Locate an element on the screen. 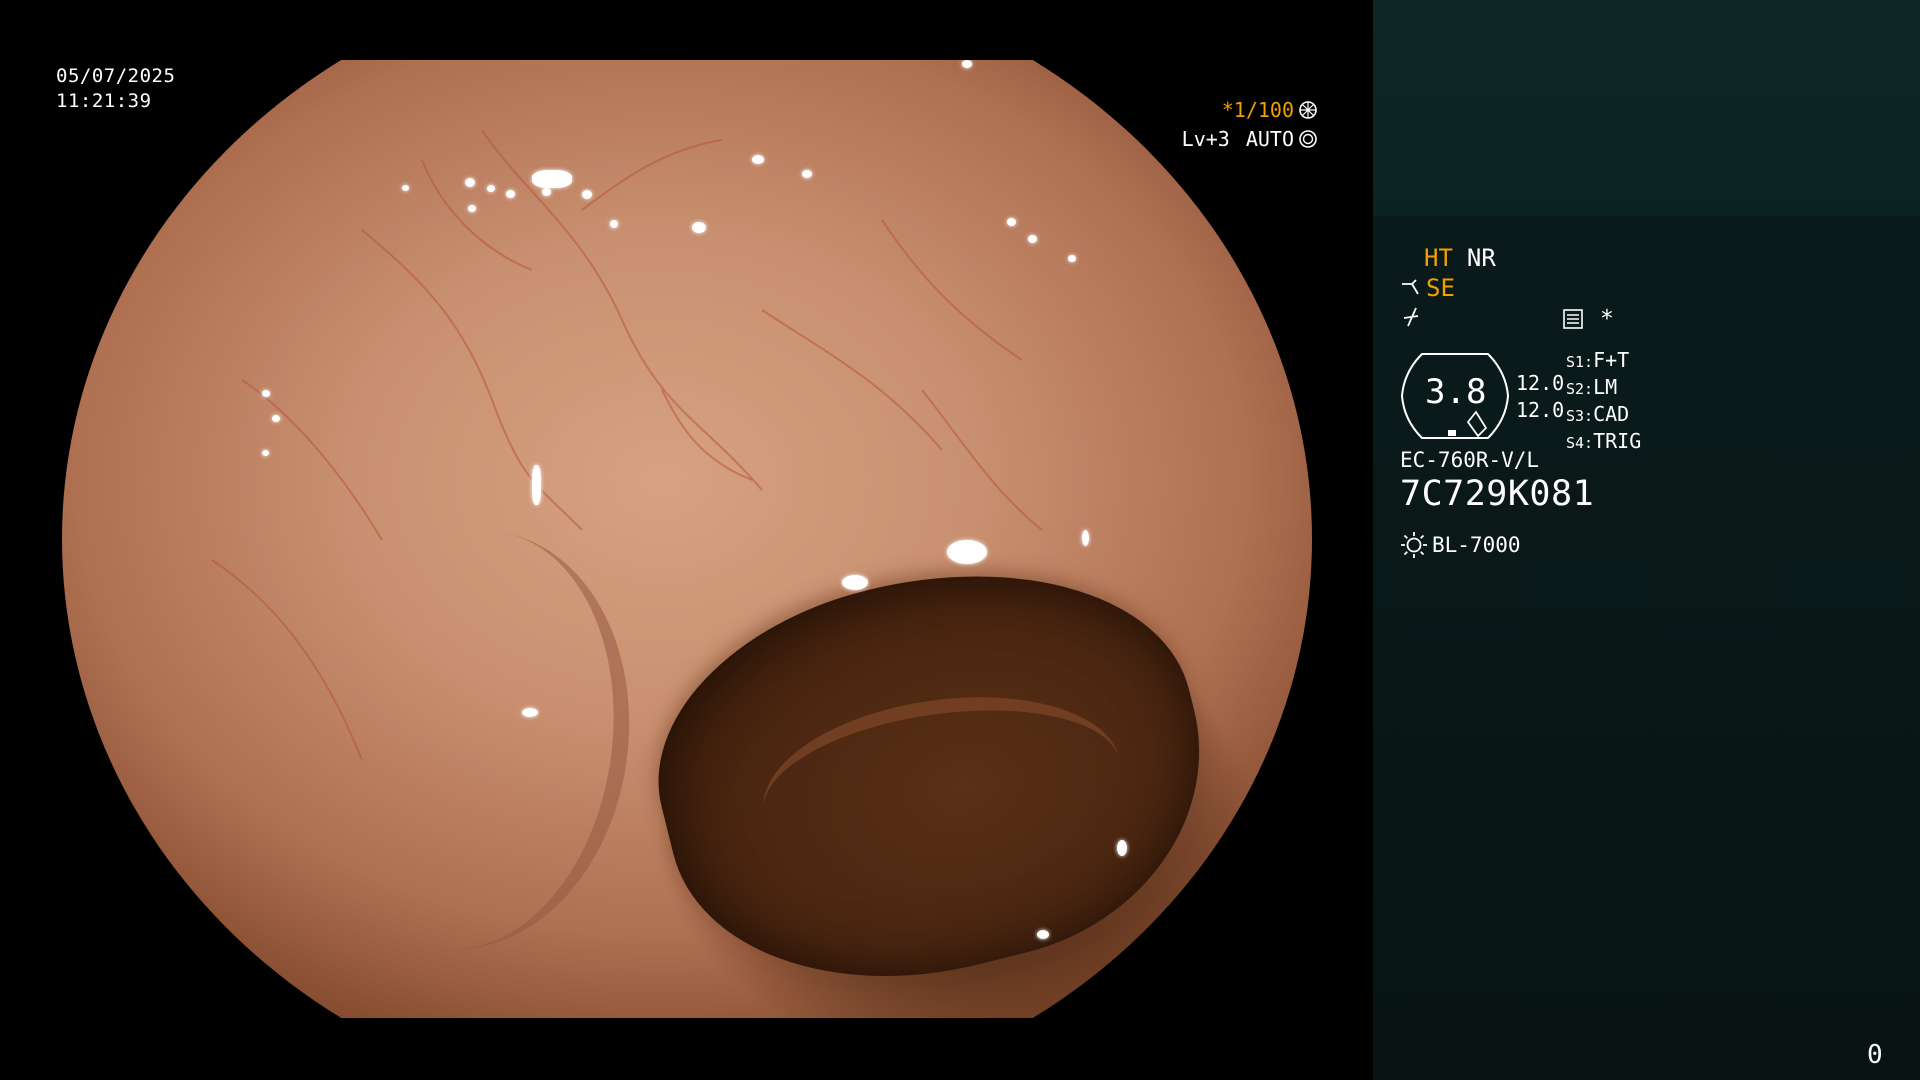 Image resolution: width=1920 pixels, height=1080 pixels. mode-label: AUTO is located at coordinates (1269, 139).